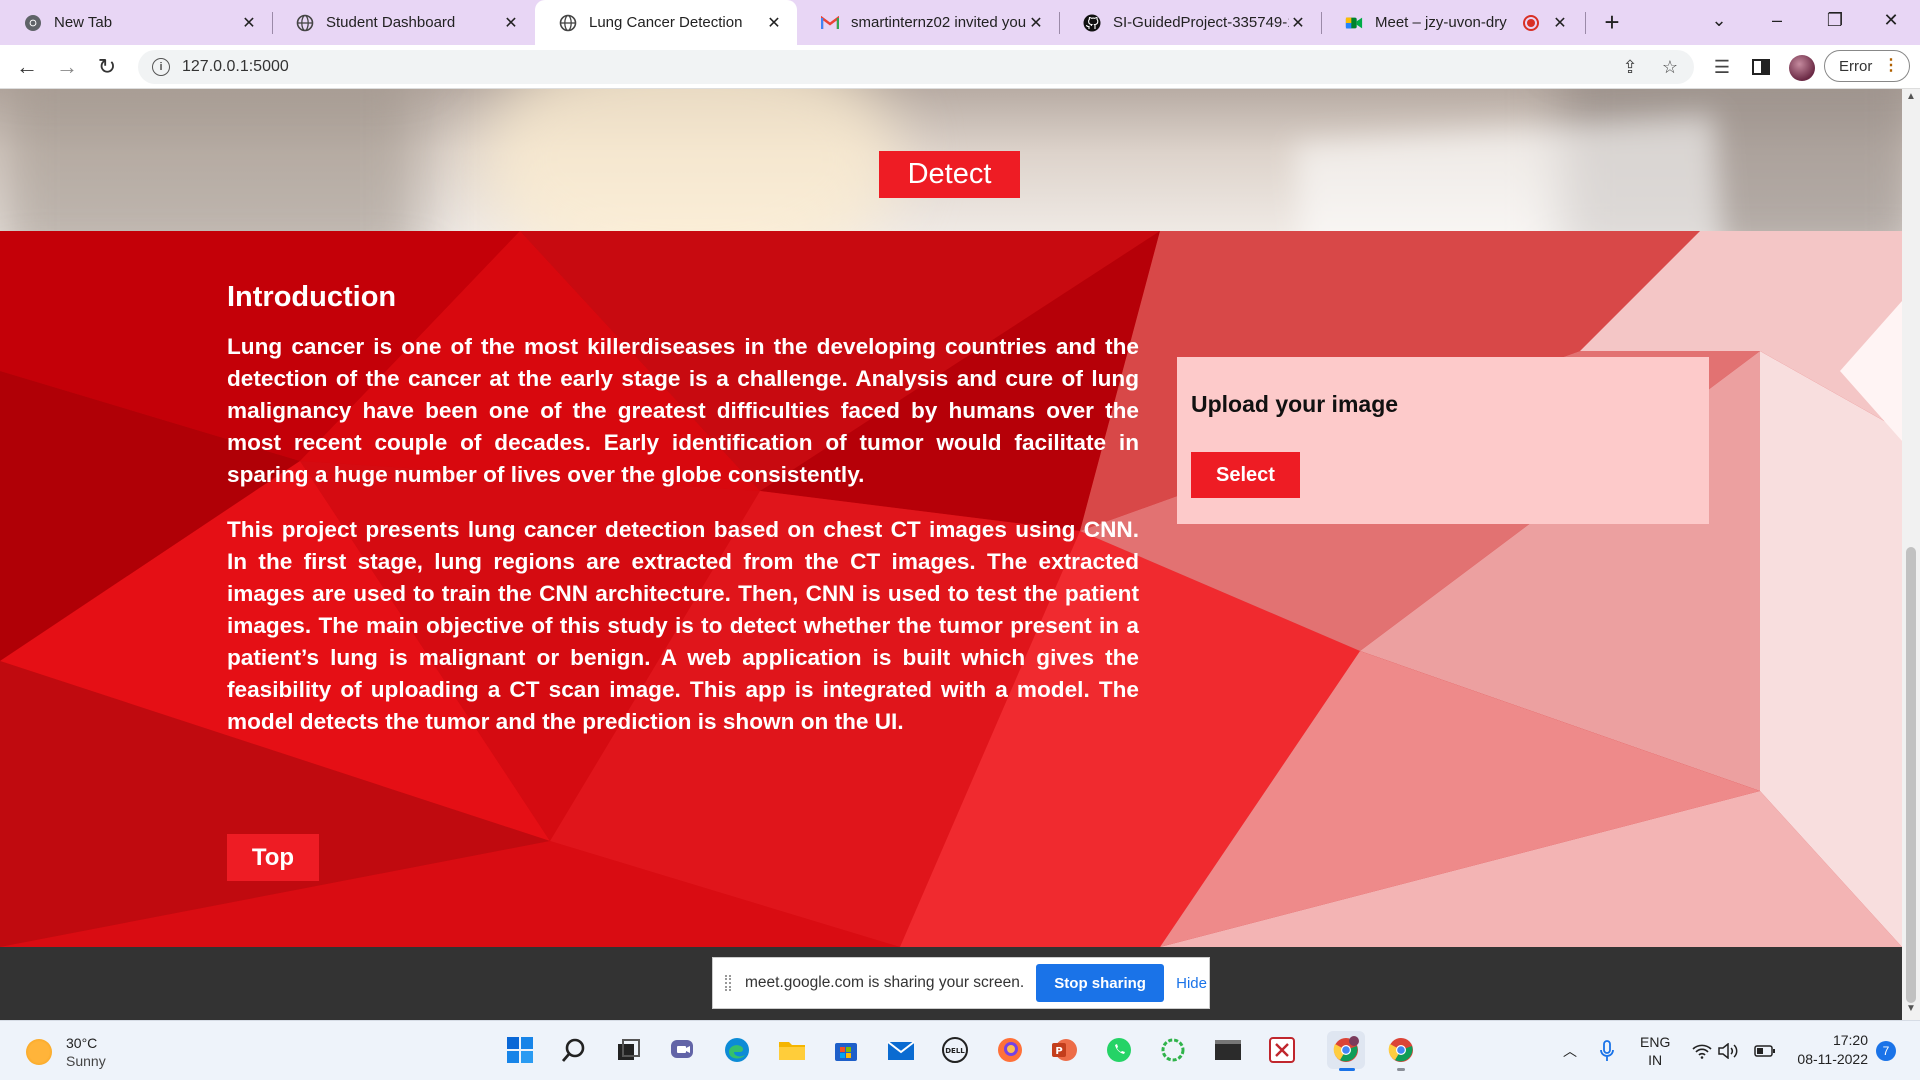 The height and width of the screenshot is (1080, 1920). I want to click on scroll-up-icon: ▲, so click(1911, 96).